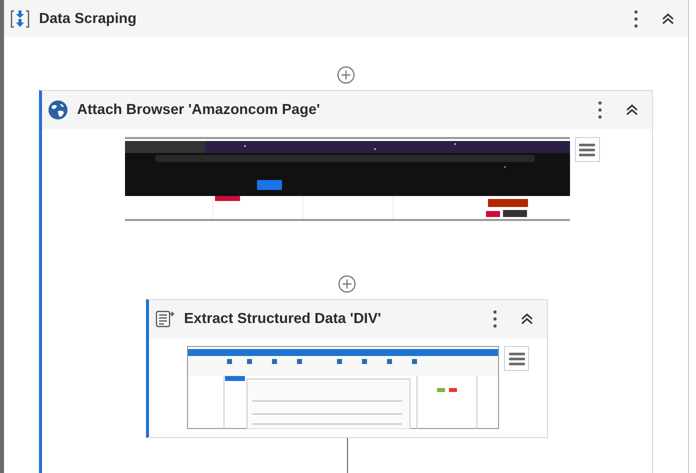  Describe the element at coordinates (20, 18) in the screenshot. I see `sequence-icon` at that location.